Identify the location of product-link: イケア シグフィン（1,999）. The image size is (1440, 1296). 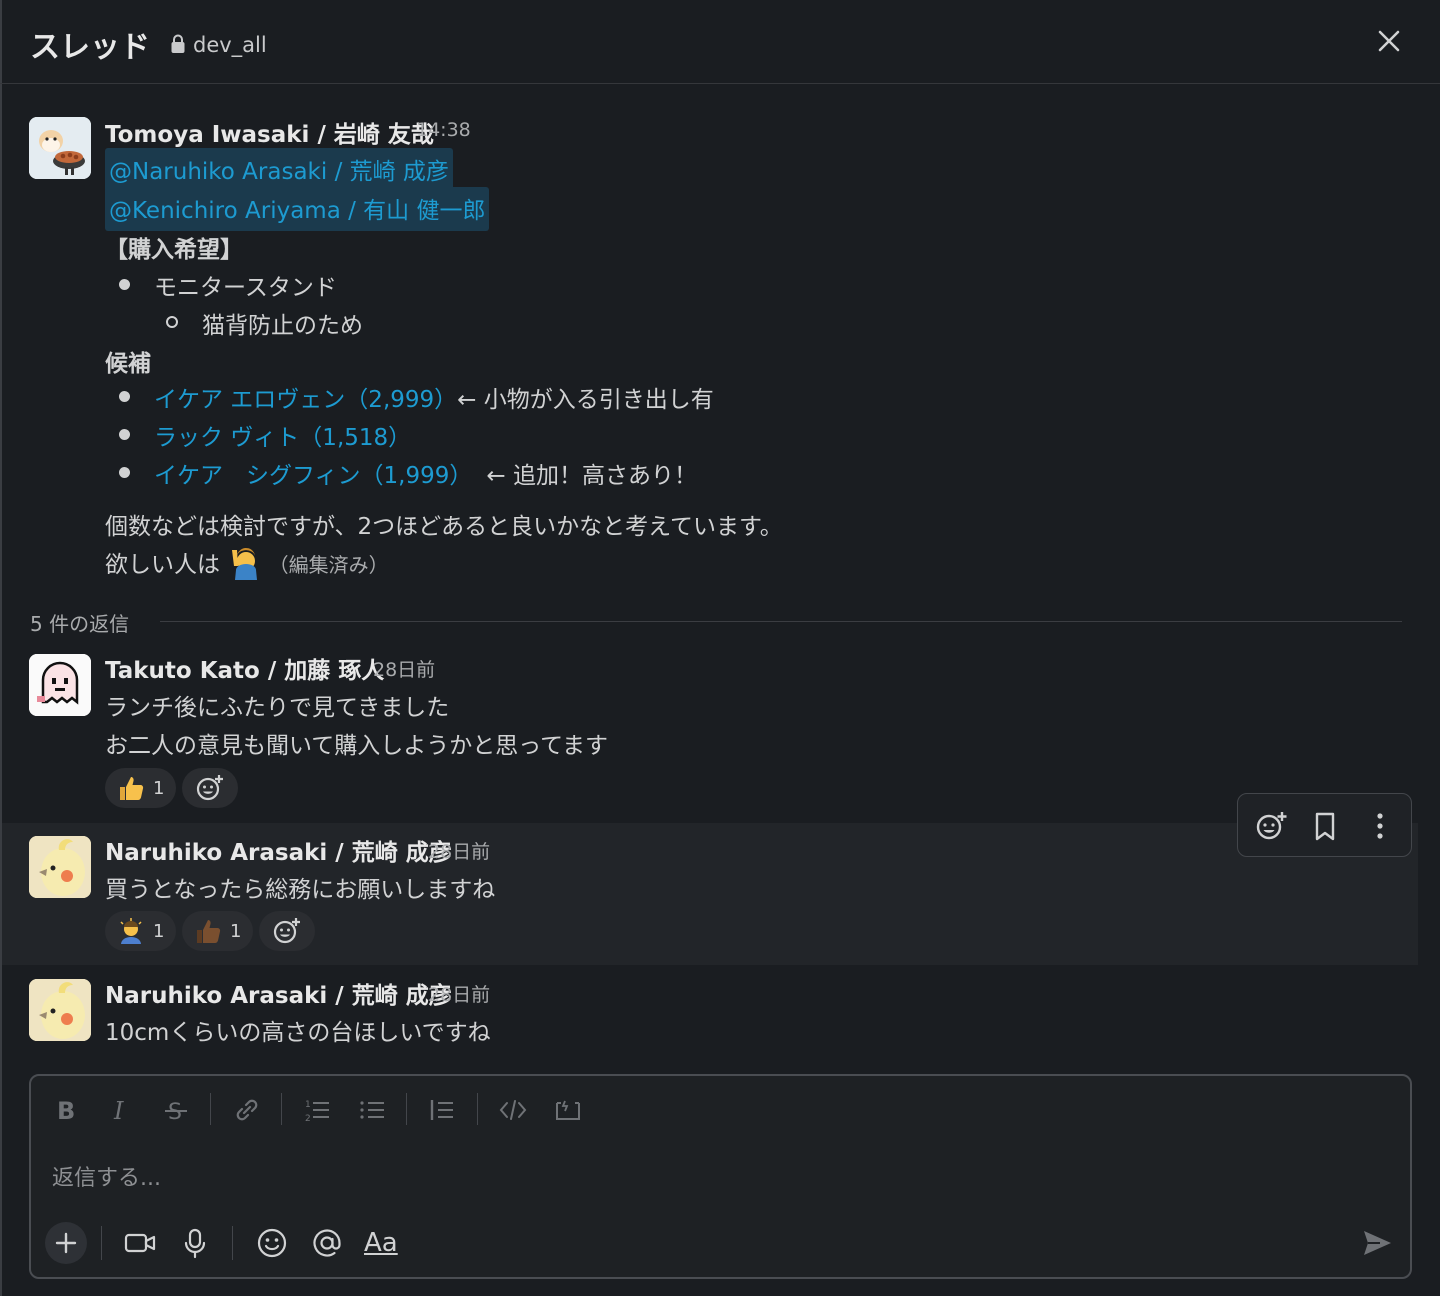
(313, 476).